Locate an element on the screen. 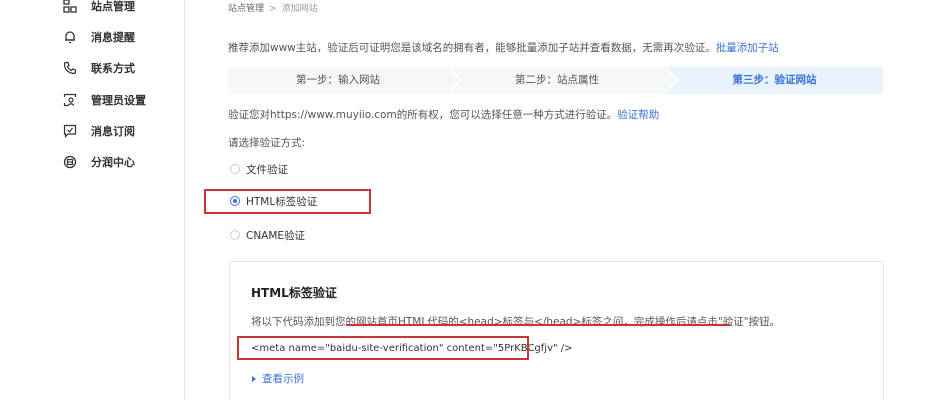 The height and width of the screenshot is (400, 948). method-label: 请选择验证方式: is located at coordinates (267, 143).